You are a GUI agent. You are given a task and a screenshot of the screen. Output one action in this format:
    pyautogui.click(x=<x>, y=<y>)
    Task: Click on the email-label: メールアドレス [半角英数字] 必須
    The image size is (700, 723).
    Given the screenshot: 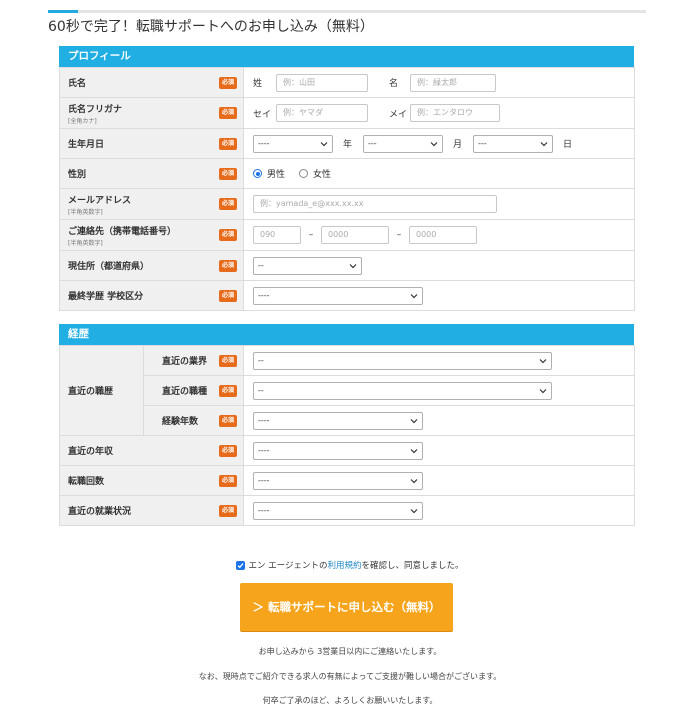 What is the action you would take?
    pyautogui.click(x=151, y=204)
    